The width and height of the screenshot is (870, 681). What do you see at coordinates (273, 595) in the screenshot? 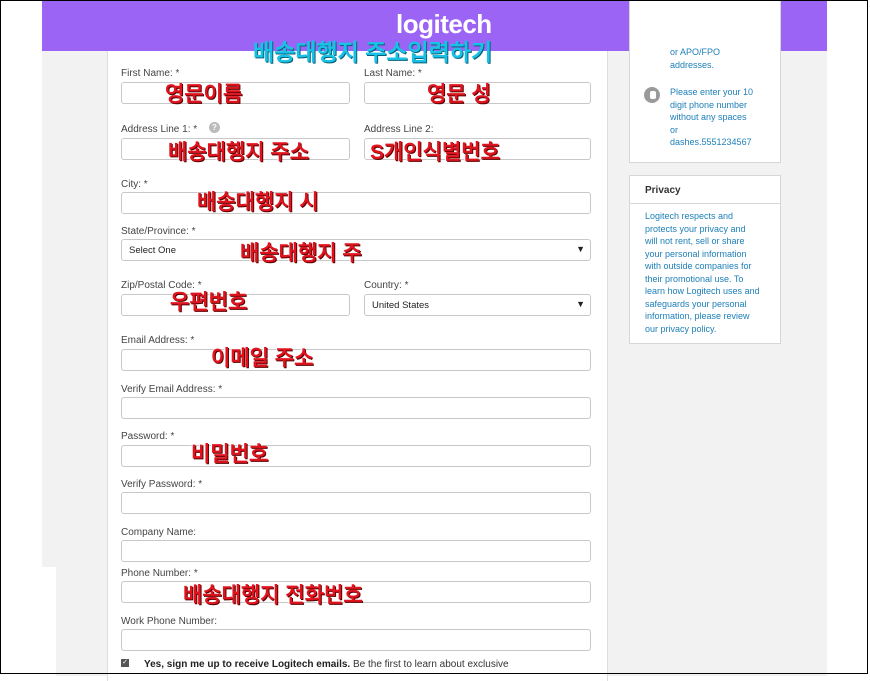
I see `phone-annotation: 배송대행지 전화번호` at bounding box center [273, 595].